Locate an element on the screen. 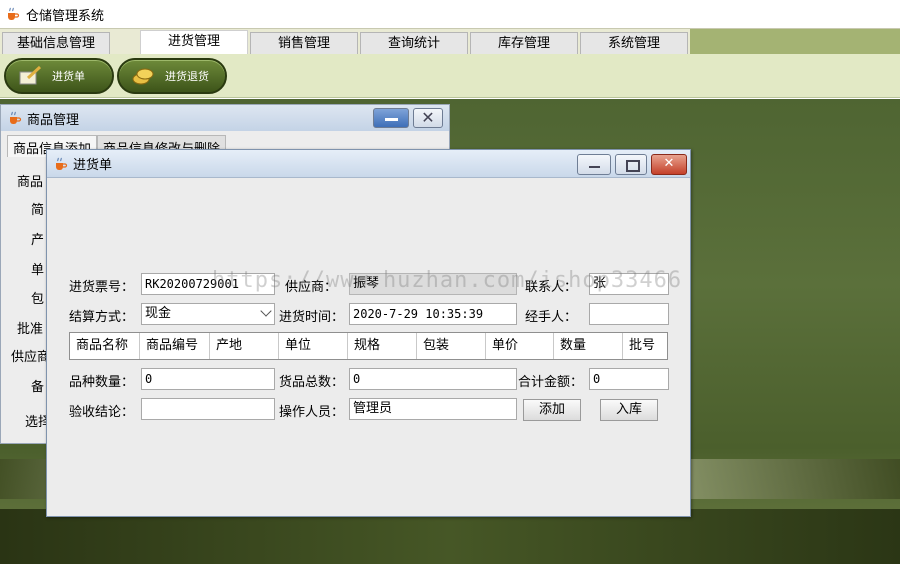 This screenshot has height=564, width=900. settle-label: 结算方式： is located at coordinates (102, 317).